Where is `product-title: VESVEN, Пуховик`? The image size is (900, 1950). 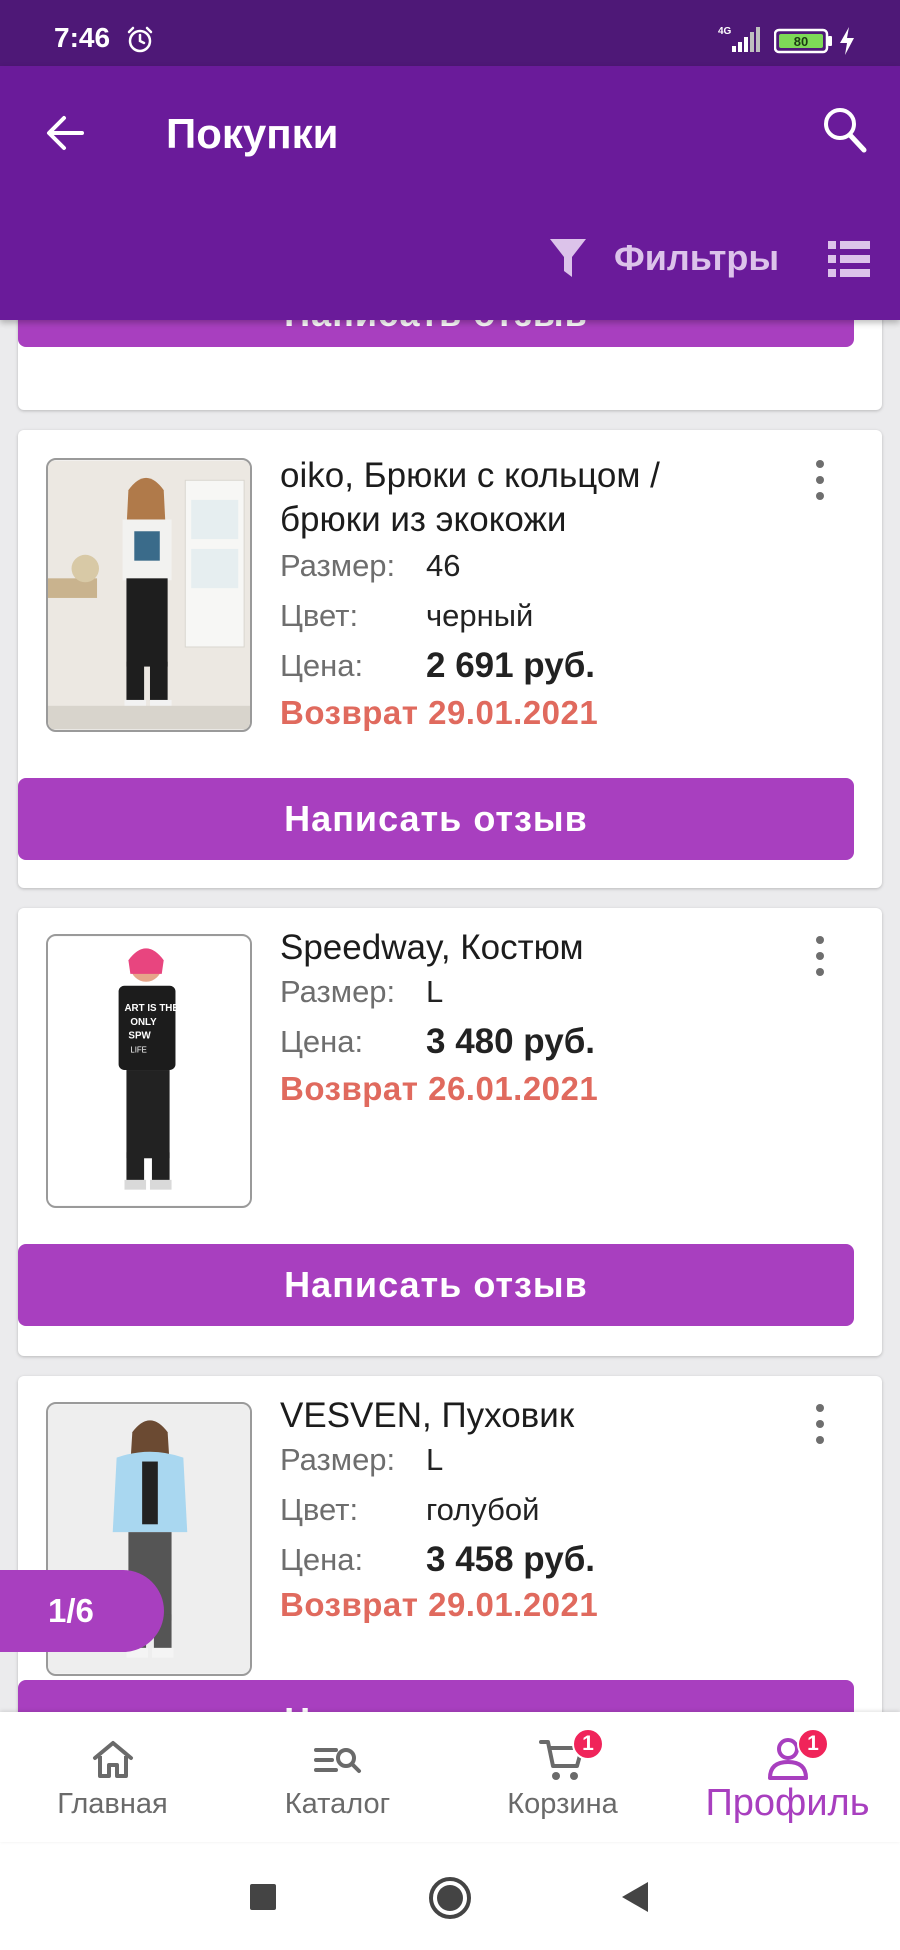 product-title: VESVEN, Пуховик is located at coordinates (525, 1416).